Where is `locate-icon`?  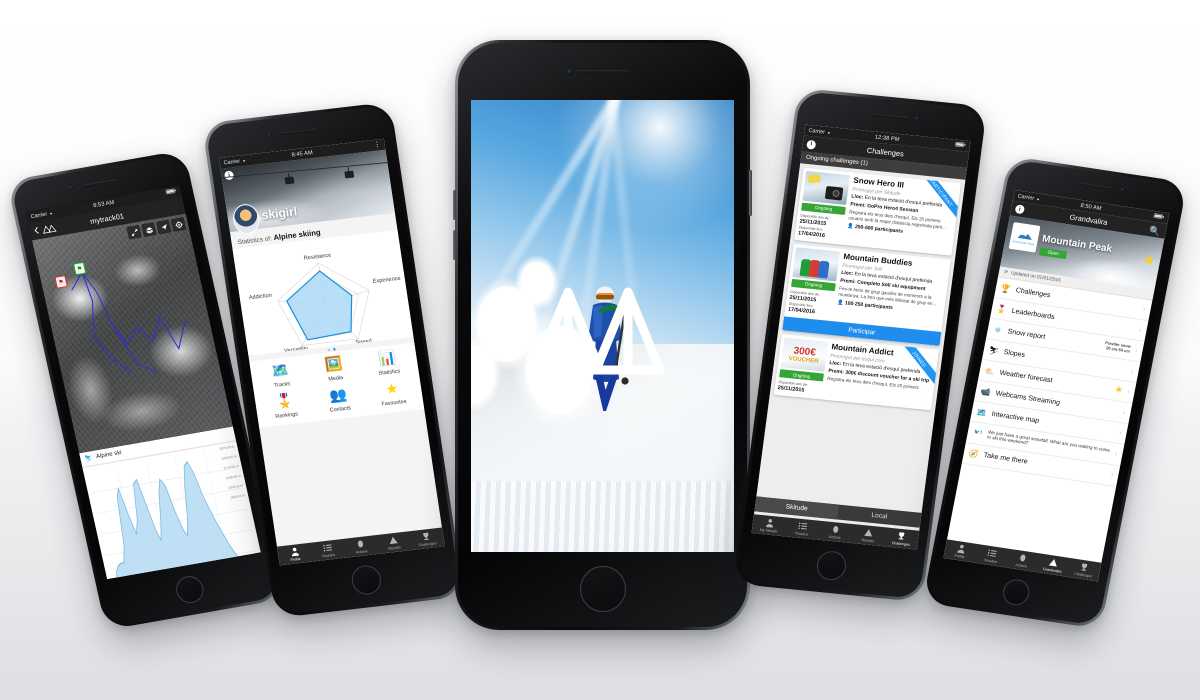
locate-icon is located at coordinates (178, 224).